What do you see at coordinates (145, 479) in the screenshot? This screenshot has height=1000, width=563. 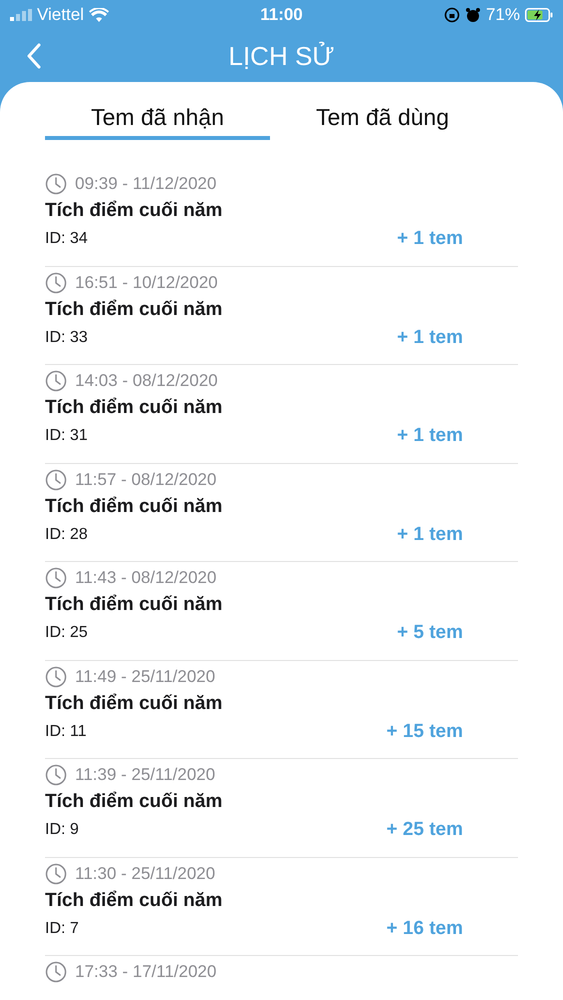 I see `history-time: 11:57 - 08/12/2020` at bounding box center [145, 479].